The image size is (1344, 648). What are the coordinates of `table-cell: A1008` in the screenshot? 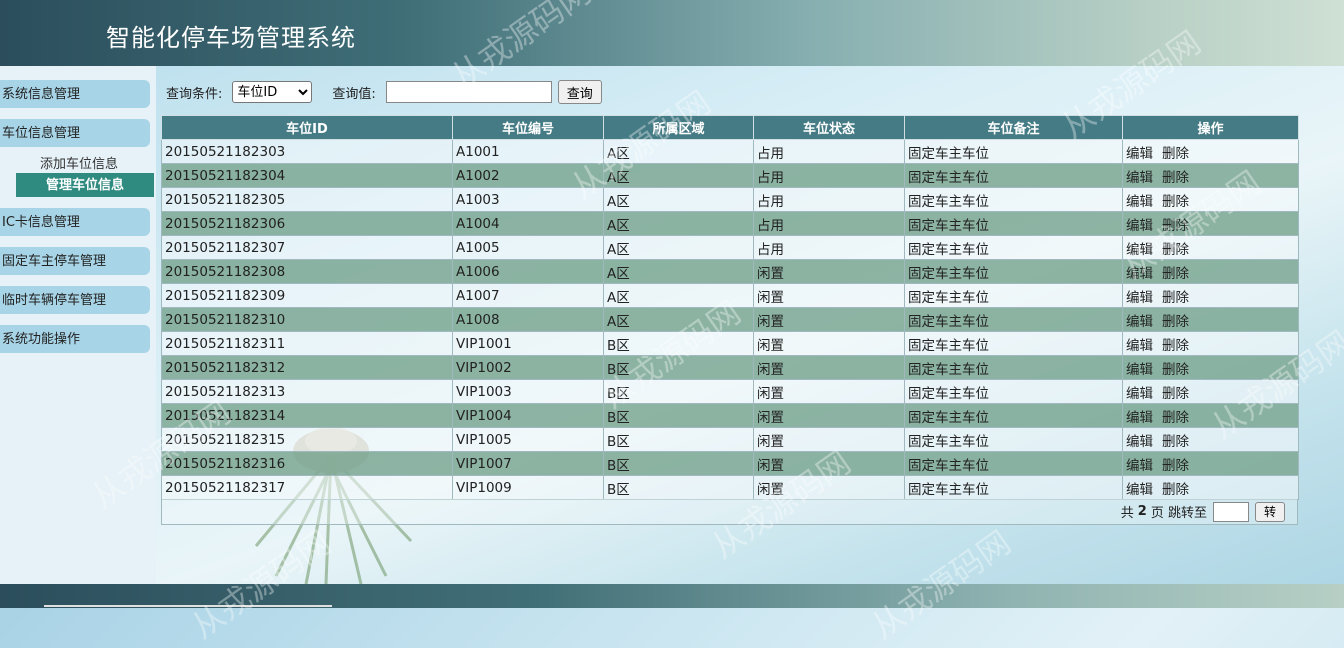 It's located at (528, 319).